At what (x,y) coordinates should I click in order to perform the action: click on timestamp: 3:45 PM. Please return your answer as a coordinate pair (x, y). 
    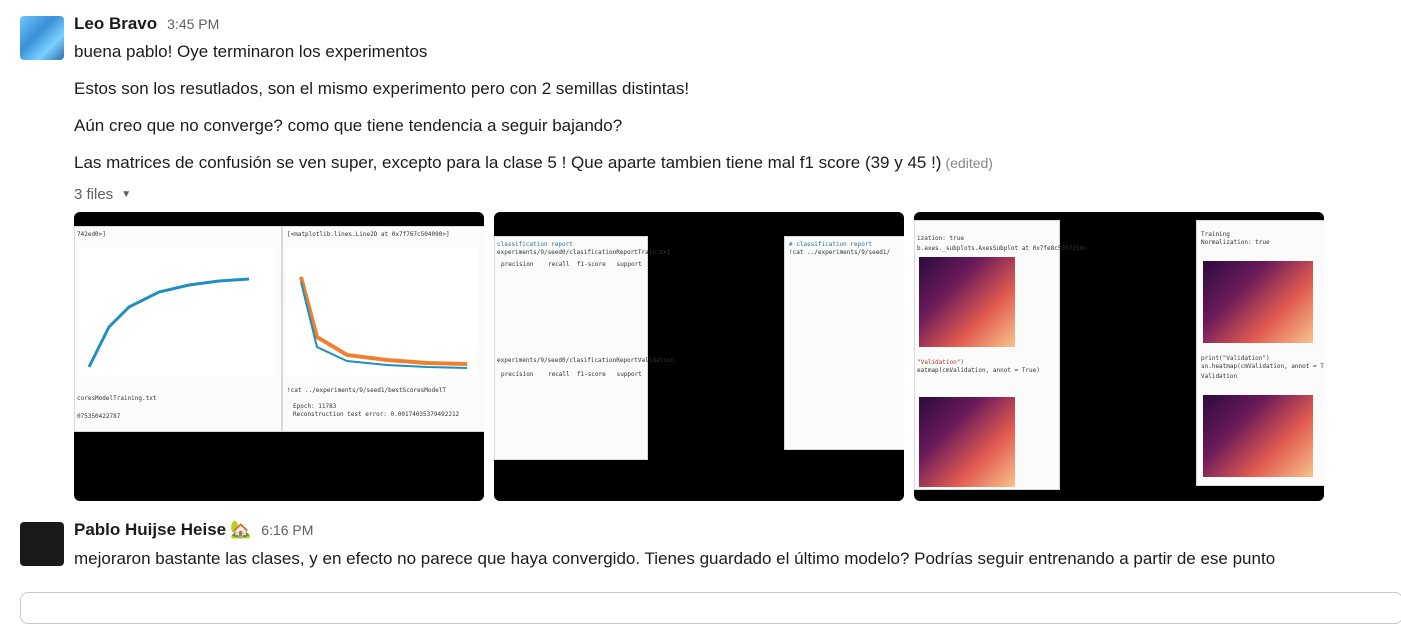
    Looking at the image, I should click on (193, 24).